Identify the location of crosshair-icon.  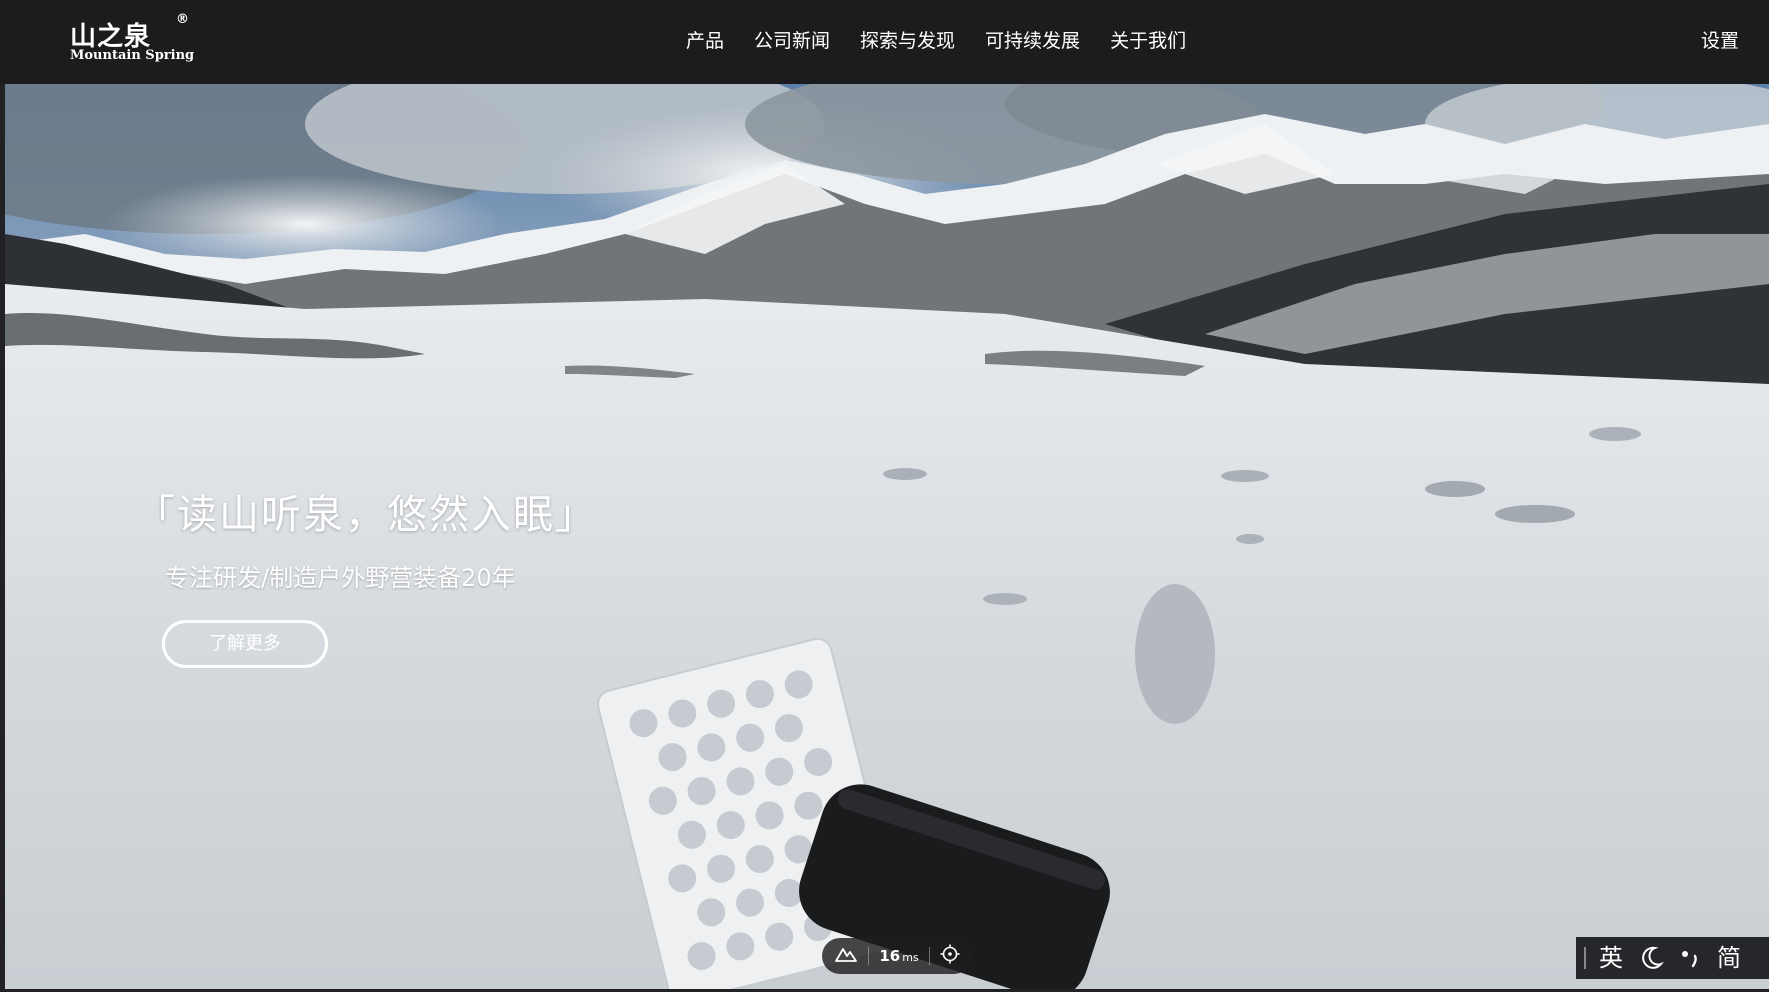
(950, 956).